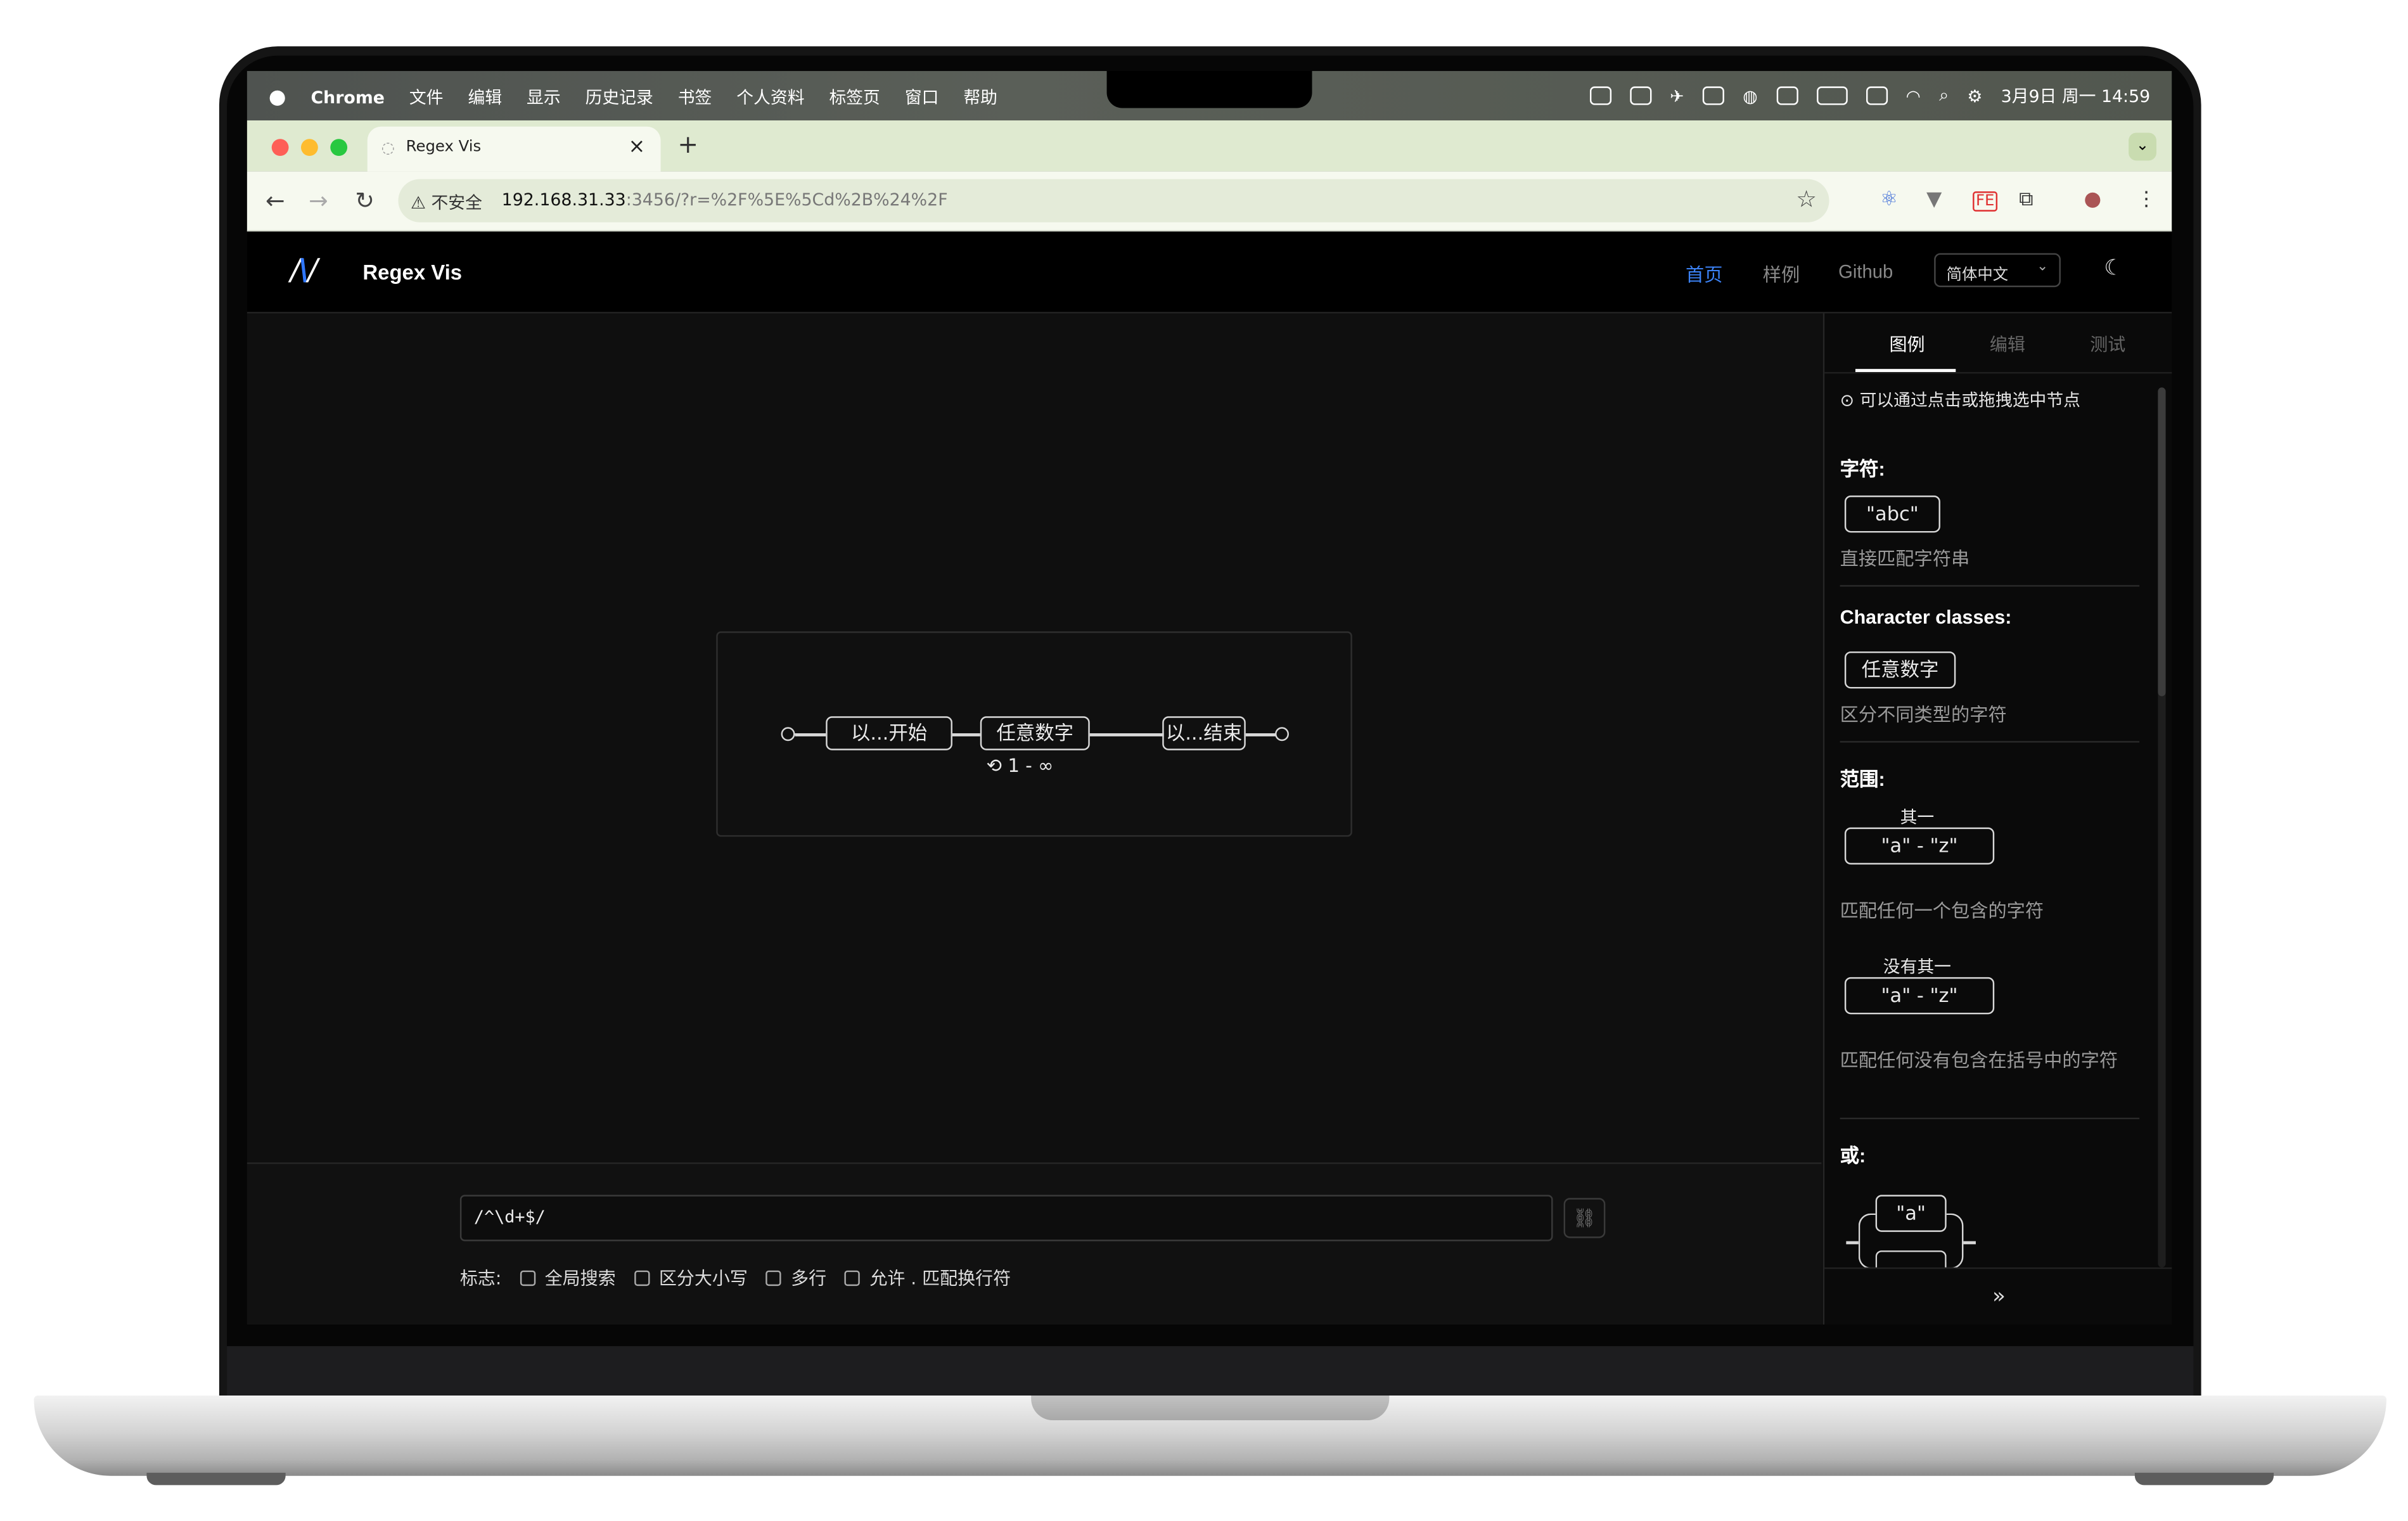 Image resolution: width=2408 pixels, height=1521 pixels. I want to click on menu-item: 编辑, so click(485, 97).